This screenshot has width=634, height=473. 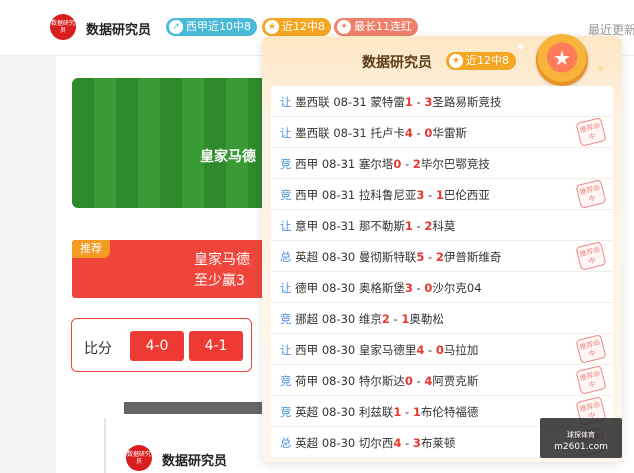 What do you see at coordinates (381, 381) in the screenshot?
I see `home-team: 特尔斯达` at bounding box center [381, 381].